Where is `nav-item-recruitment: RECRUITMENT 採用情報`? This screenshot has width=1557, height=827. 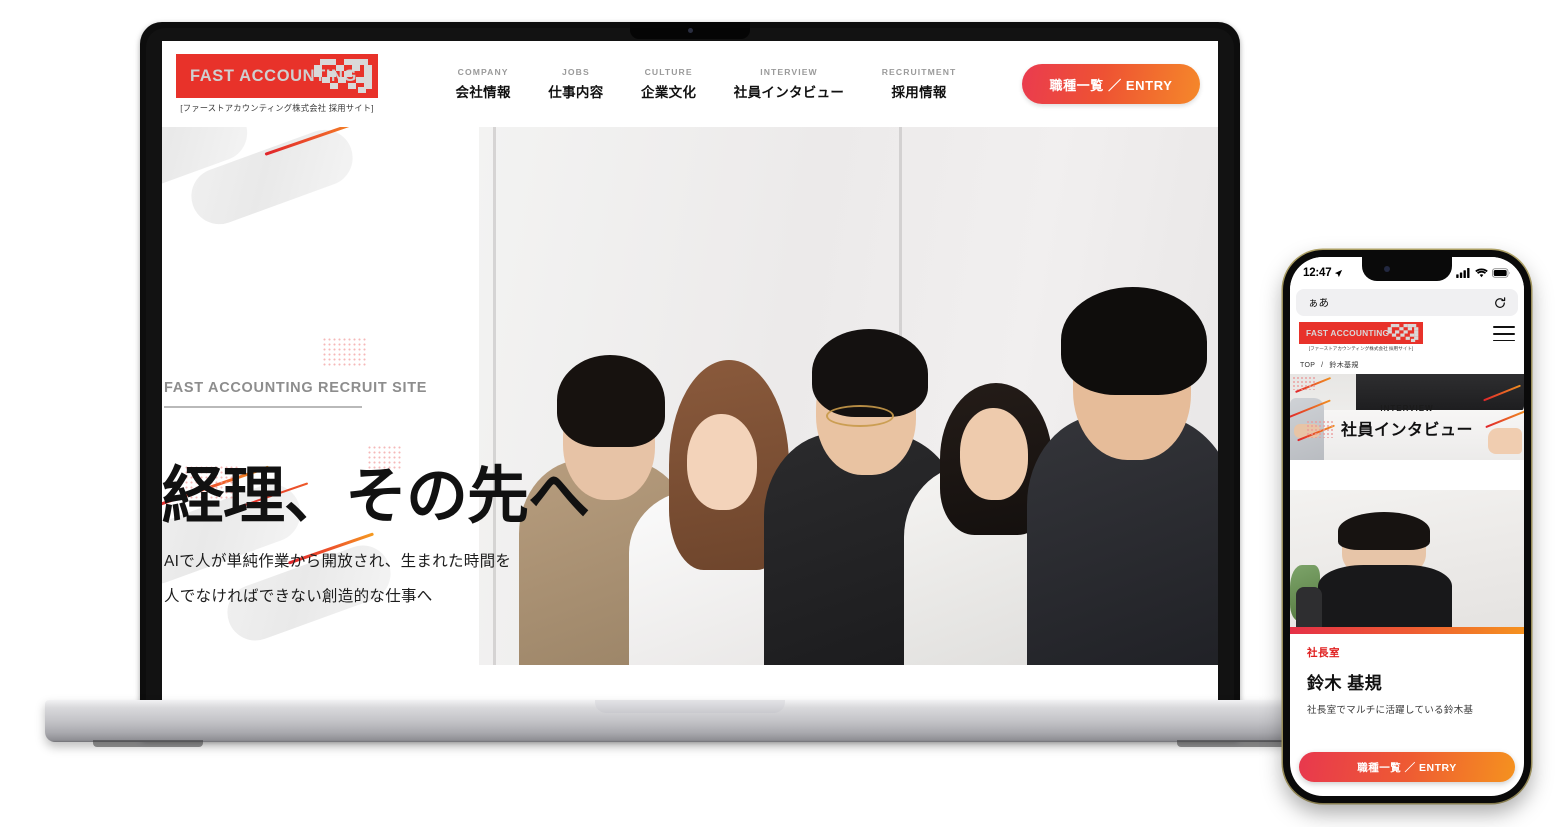 nav-item-recruitment: RECRUITMENT 採用情報 is located at coordinates (919, 84).